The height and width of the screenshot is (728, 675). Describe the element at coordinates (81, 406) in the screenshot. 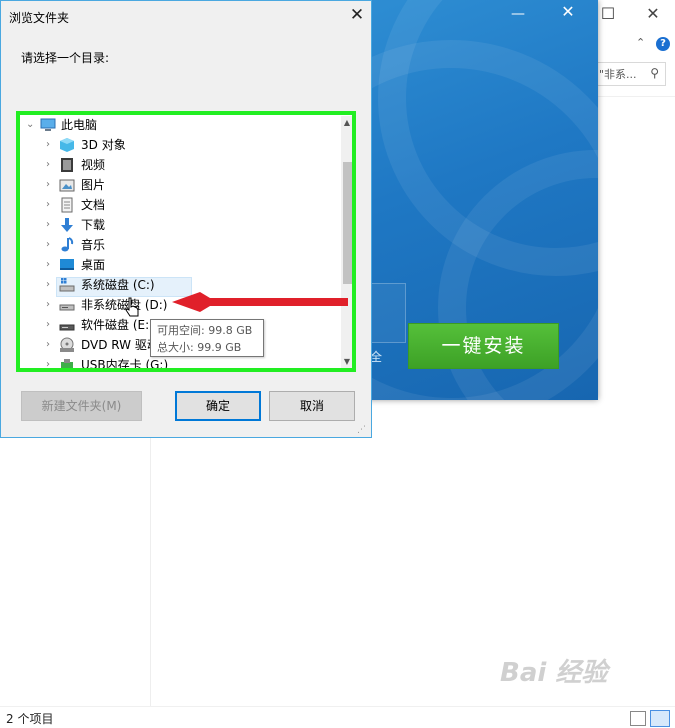

I see `new-folder-button: 新建文件夹(M)` at that location.